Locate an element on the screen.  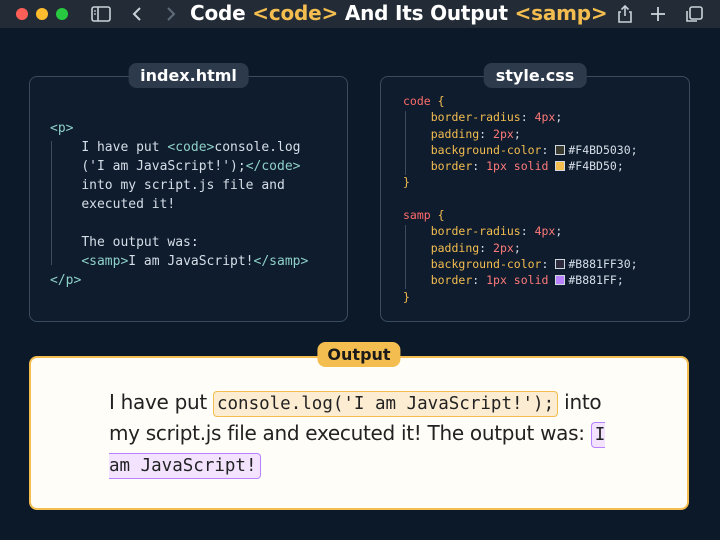
output-text-before: I have put is located at coordinates (161, 402).